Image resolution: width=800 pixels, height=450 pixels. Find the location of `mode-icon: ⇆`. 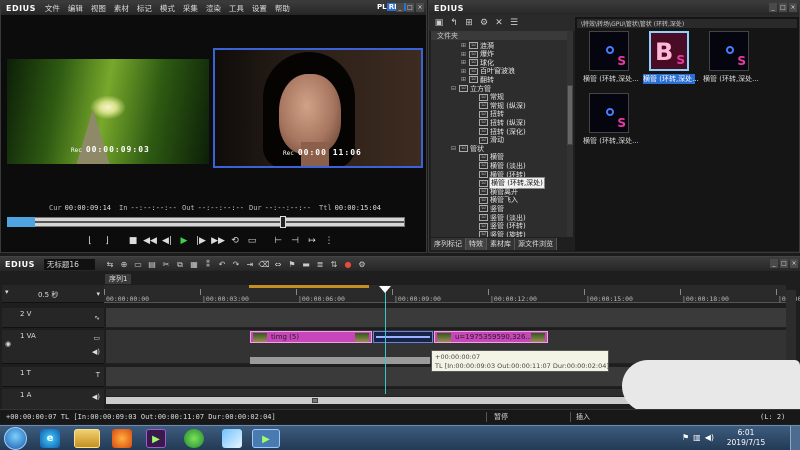

mode-icon: ⇆ is located at coordinates (110, 265).